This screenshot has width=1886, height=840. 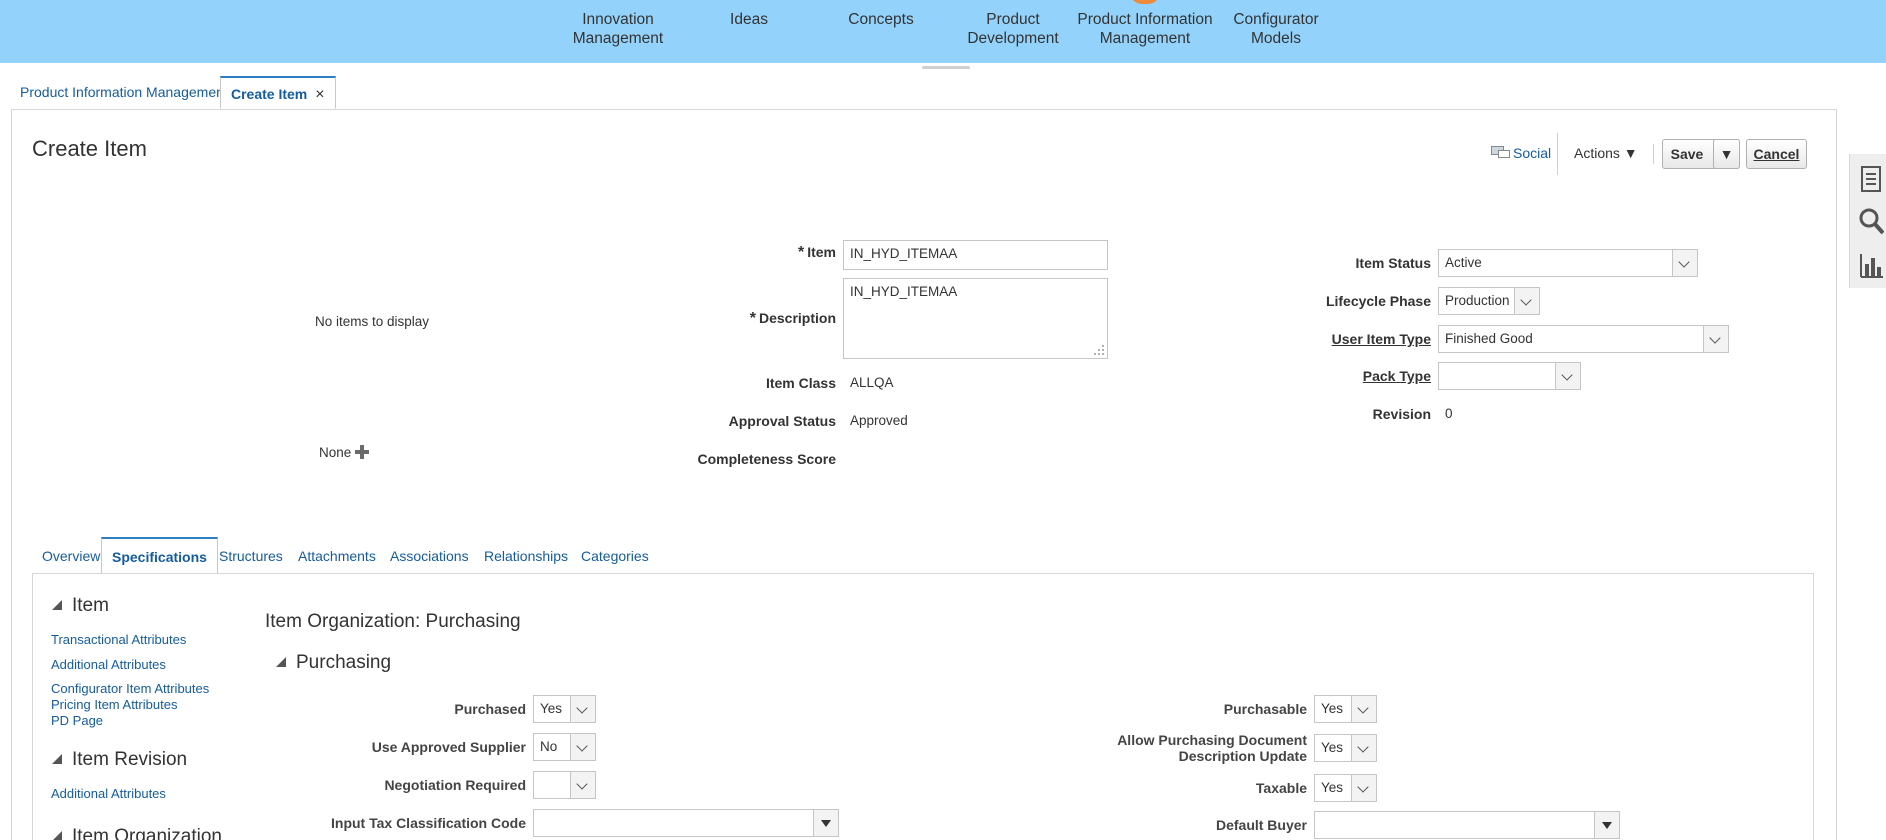 What do you see at coordinates (618, 29) in the screenshot?
I see `nav-innovation-management: Innovation Management` at bounding box center [618, 29].